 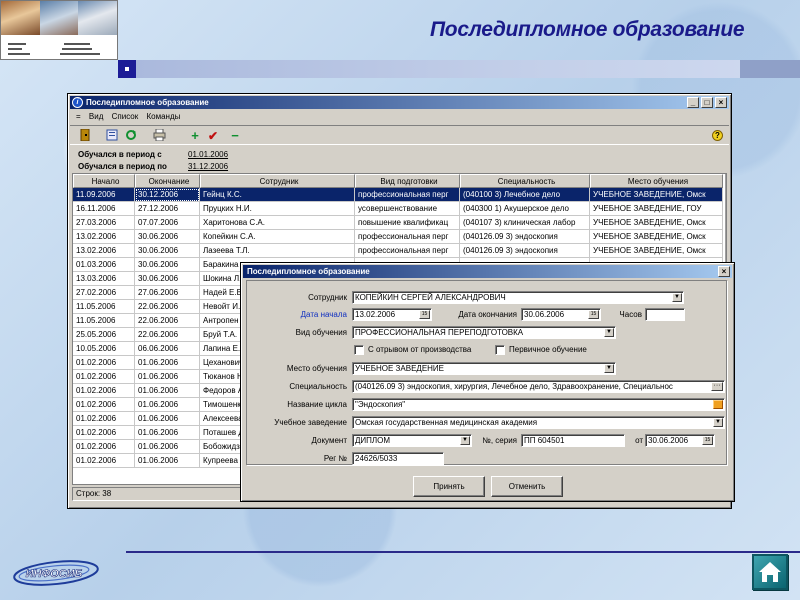 What do you see at coordinates (112, 136) in the screenshot?
I see `properties-icon` at bounding box center [112, 136].